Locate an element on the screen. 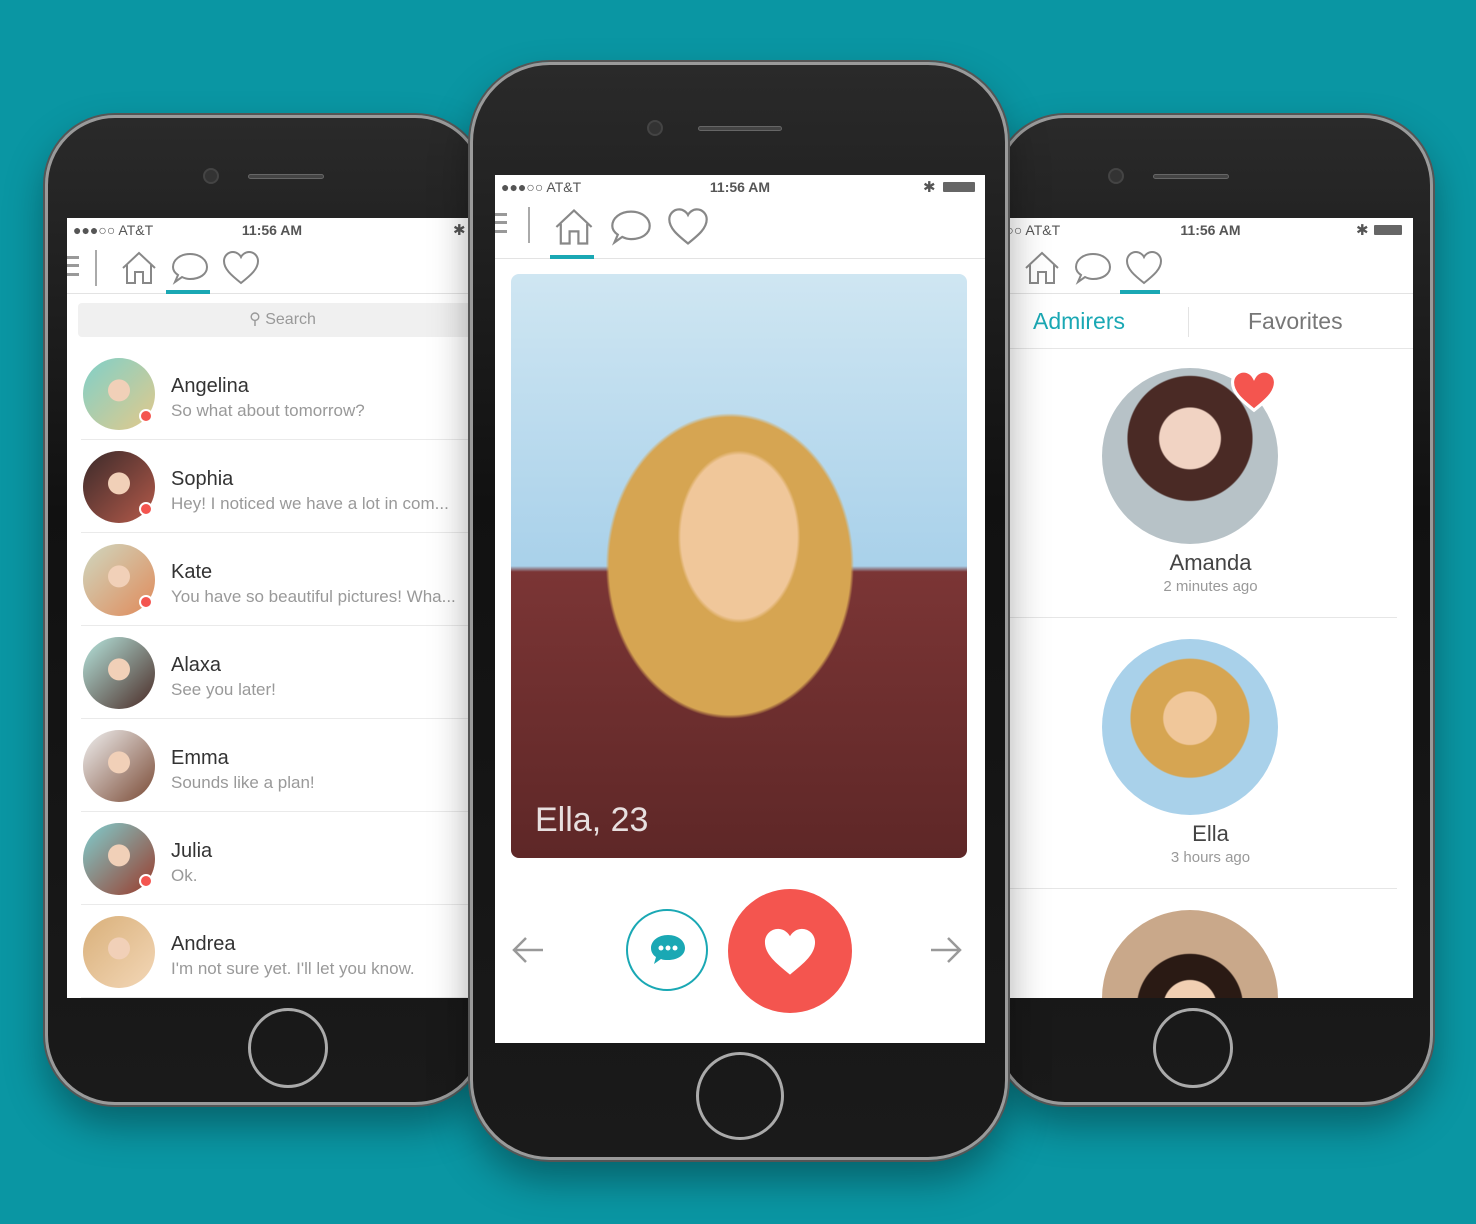 This screenshot has width=1476, height=1224. message-preview: So what about tomorrow? is located at coordinates (268, 410).